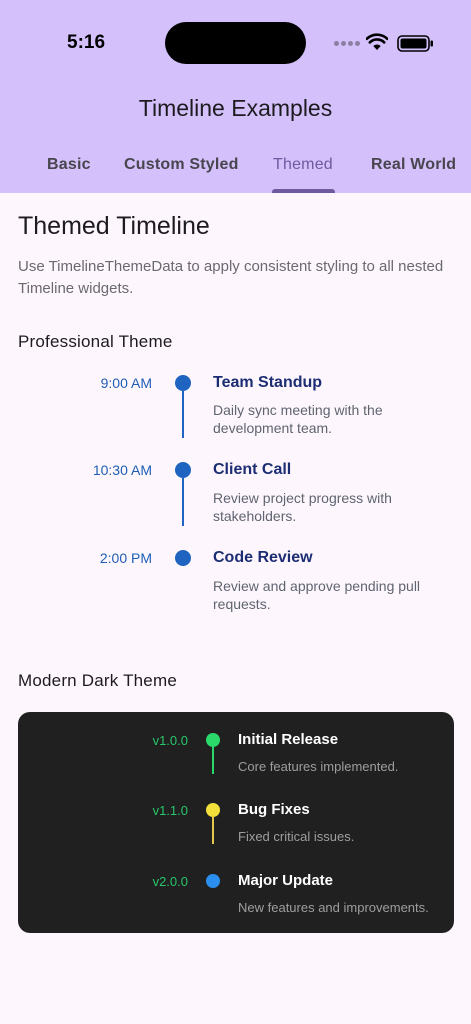  What do you see at coordinates (377, 41) in the screenshot?
I see `wifi-icon` at bounding box center [377, 41].